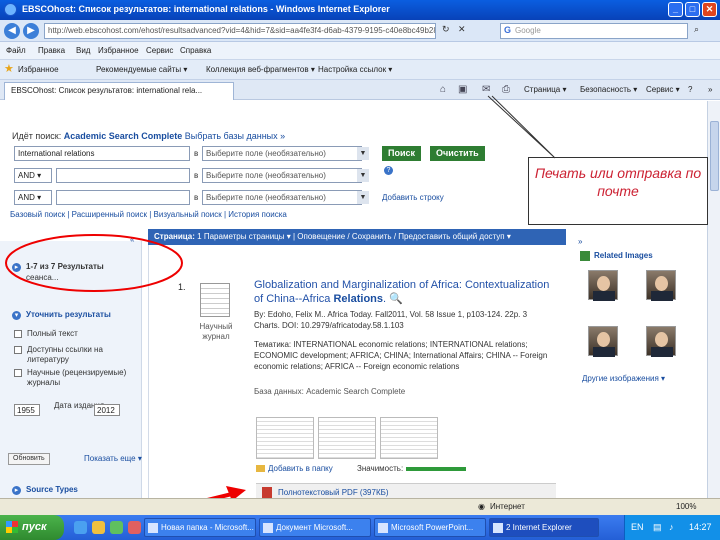 The width and height of the screenshot is (720, 540). I want to click on quicklaunch-desktop-icon, so click(116, 527).